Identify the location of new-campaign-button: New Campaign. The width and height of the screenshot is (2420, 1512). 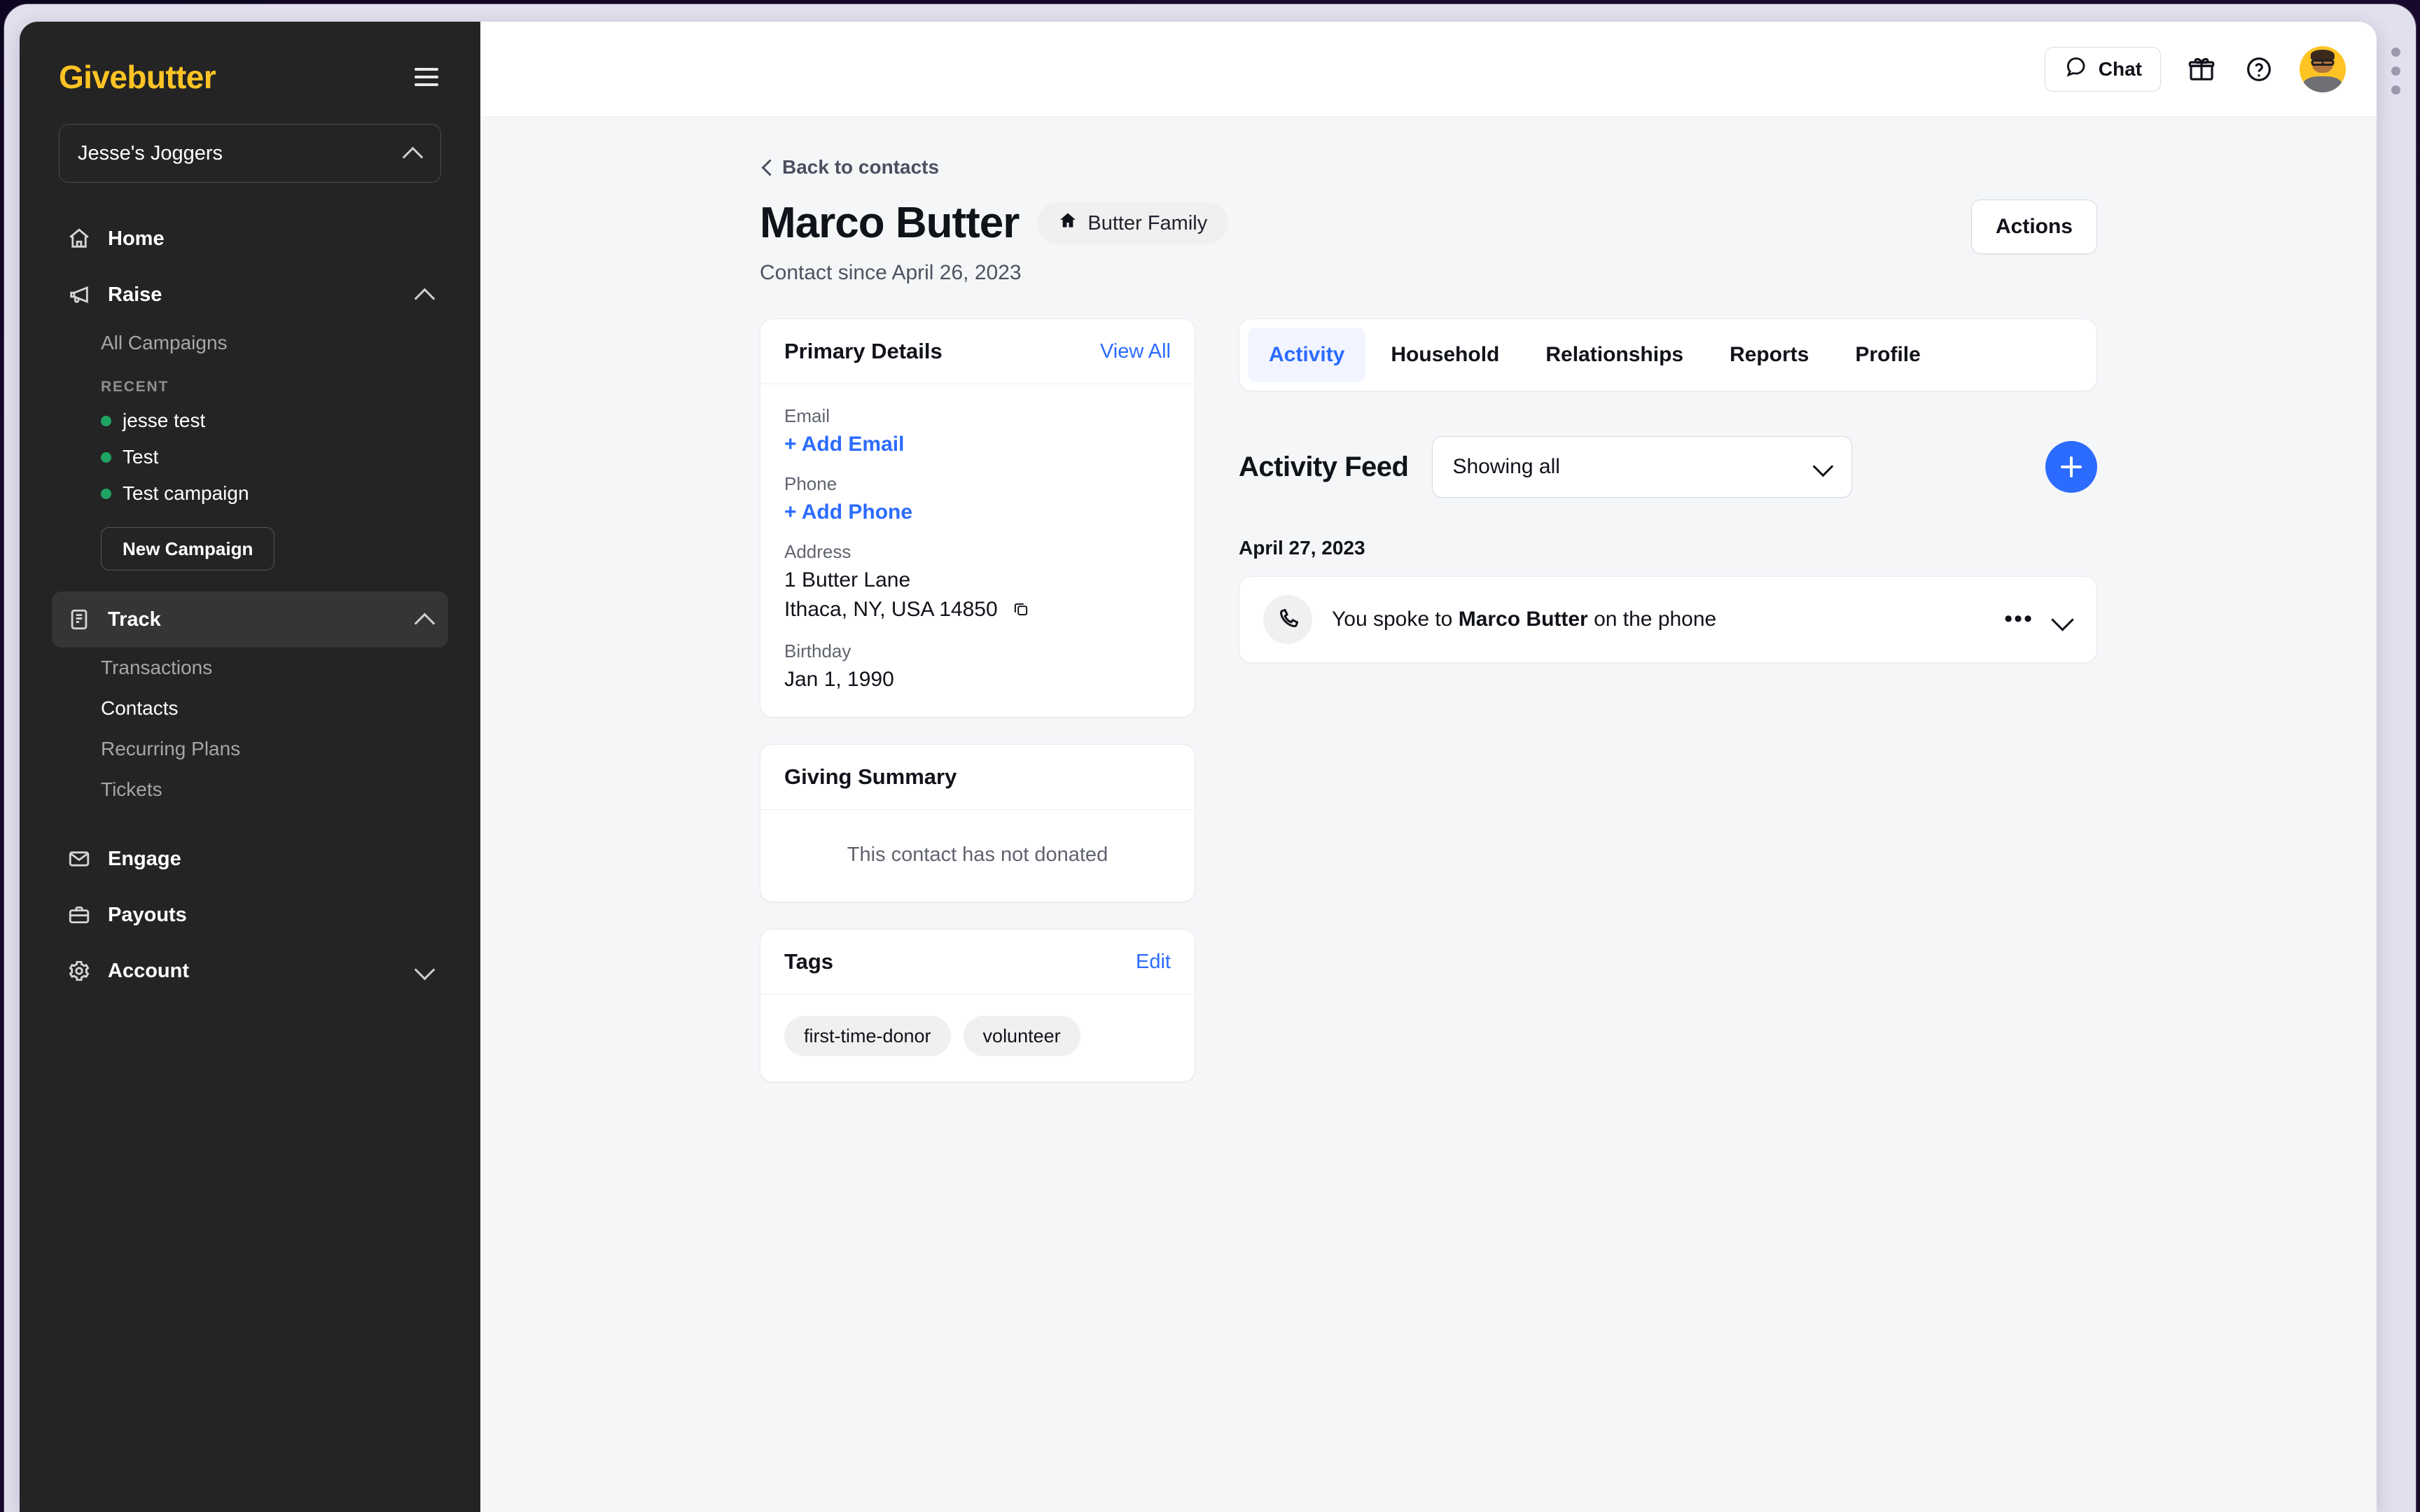
(188, 548).